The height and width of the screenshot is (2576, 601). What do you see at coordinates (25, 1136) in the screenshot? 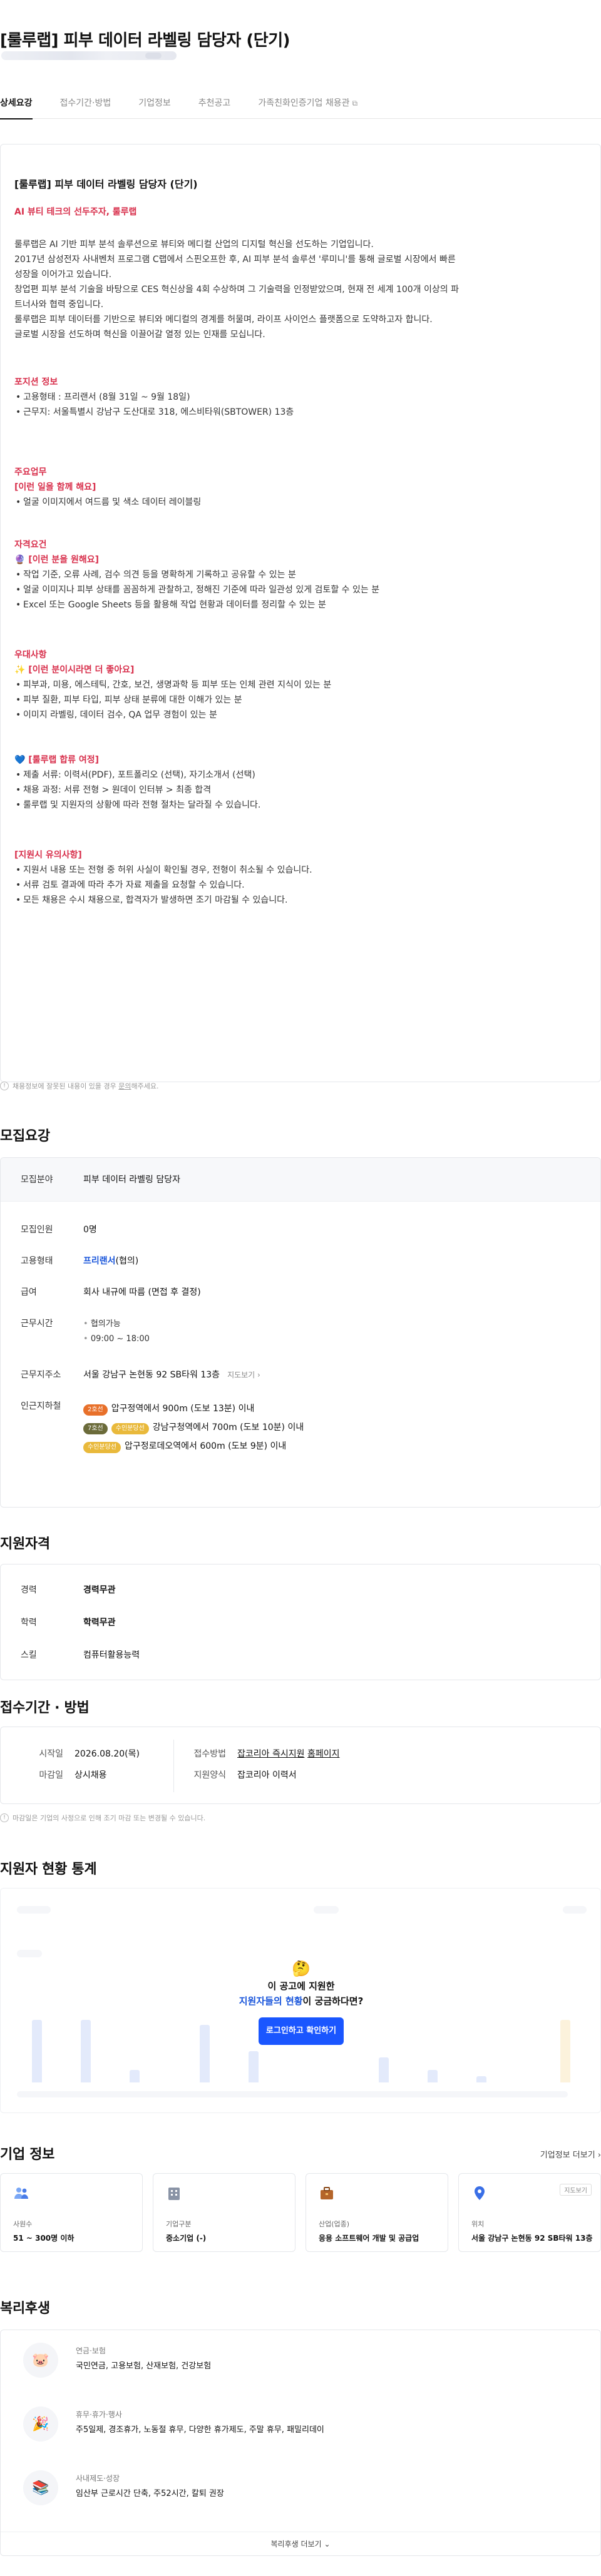
I see `recruit-heading: 모집요강` at bounding box center [25, 1136].